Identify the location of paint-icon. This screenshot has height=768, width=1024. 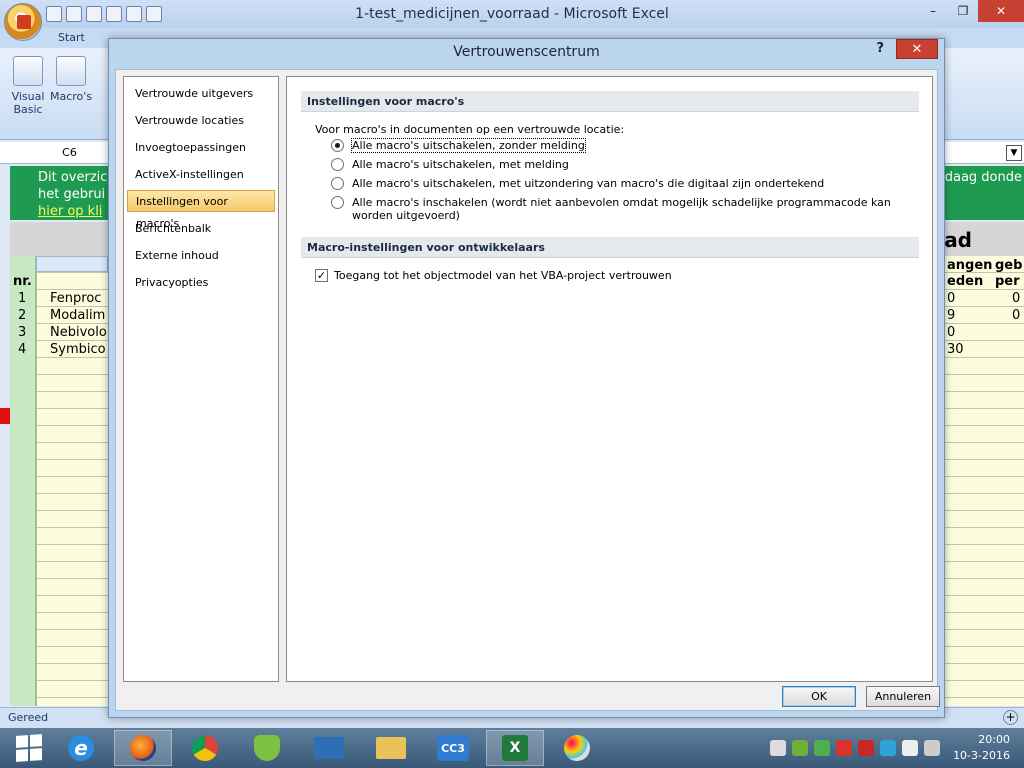
(577, 748).